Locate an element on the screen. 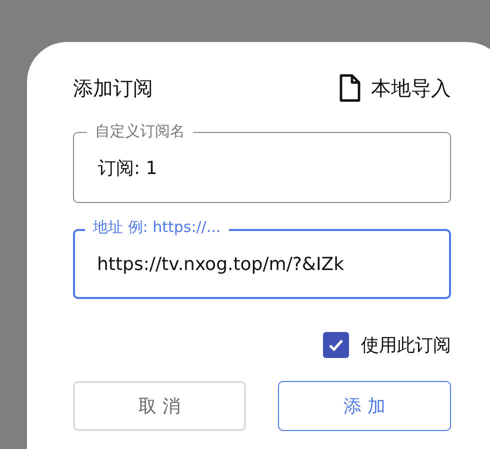 Image resolution: width=490 pixels, height=449 pixels. dialog-title: 添加订阅 is located at coordinates (113, 88).